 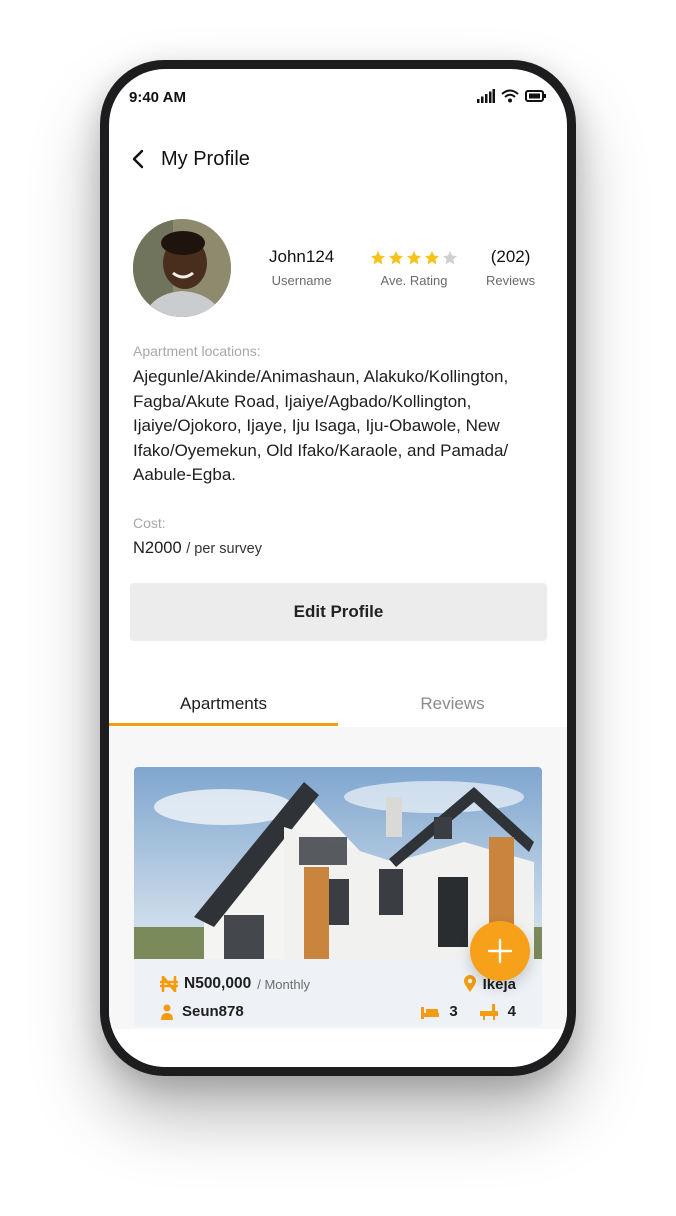 I want to click on battery-icon, so click(x=535, y=96).